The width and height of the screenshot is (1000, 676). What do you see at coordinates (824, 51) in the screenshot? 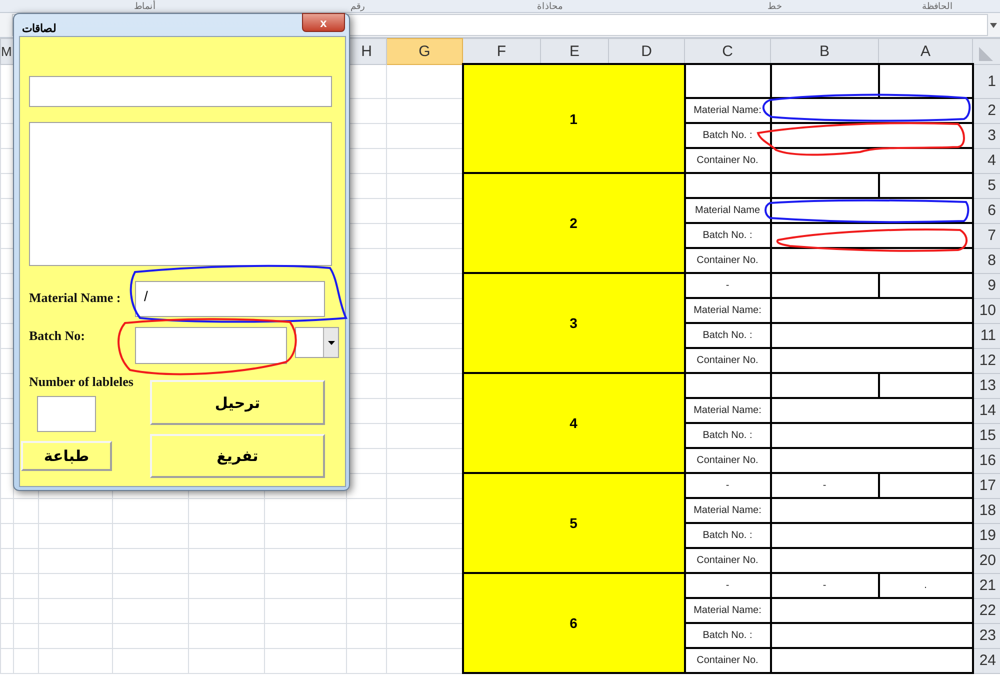
I see `column-header: B` at bounding box center [824, 51].